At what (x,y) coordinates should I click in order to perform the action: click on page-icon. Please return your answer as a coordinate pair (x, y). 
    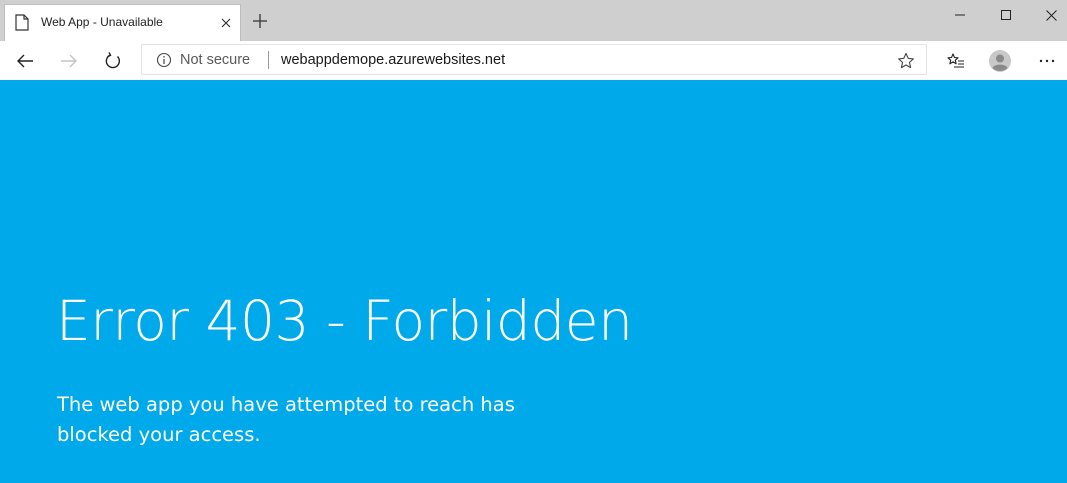
    Looking at the image, I should click on (22, 22).